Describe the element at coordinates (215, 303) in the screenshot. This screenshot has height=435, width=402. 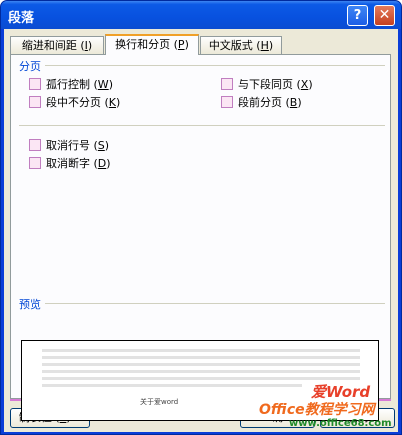
I see `preview-divider` at that location.